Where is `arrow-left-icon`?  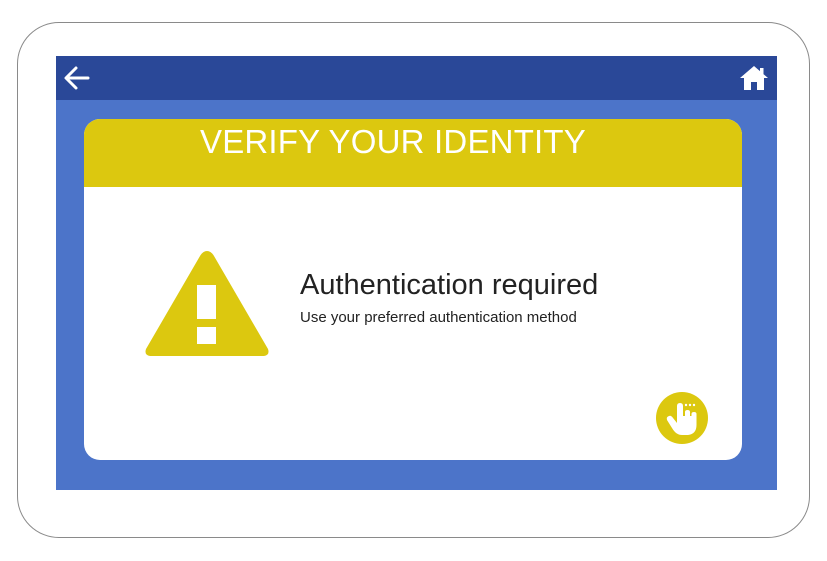
arrow-left-icon is located at coordinates (77, 78).